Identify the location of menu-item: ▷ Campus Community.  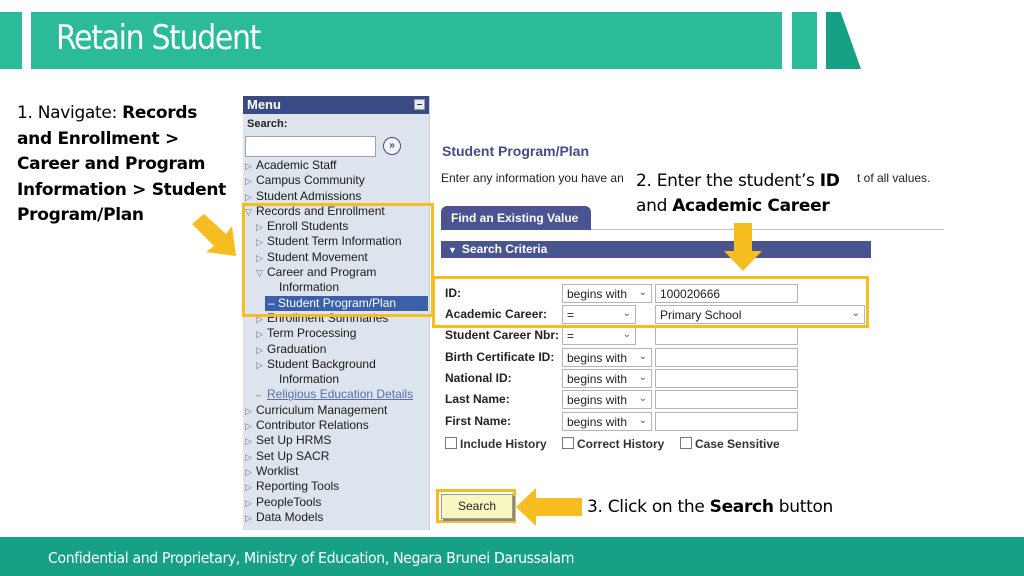
(336, 180).